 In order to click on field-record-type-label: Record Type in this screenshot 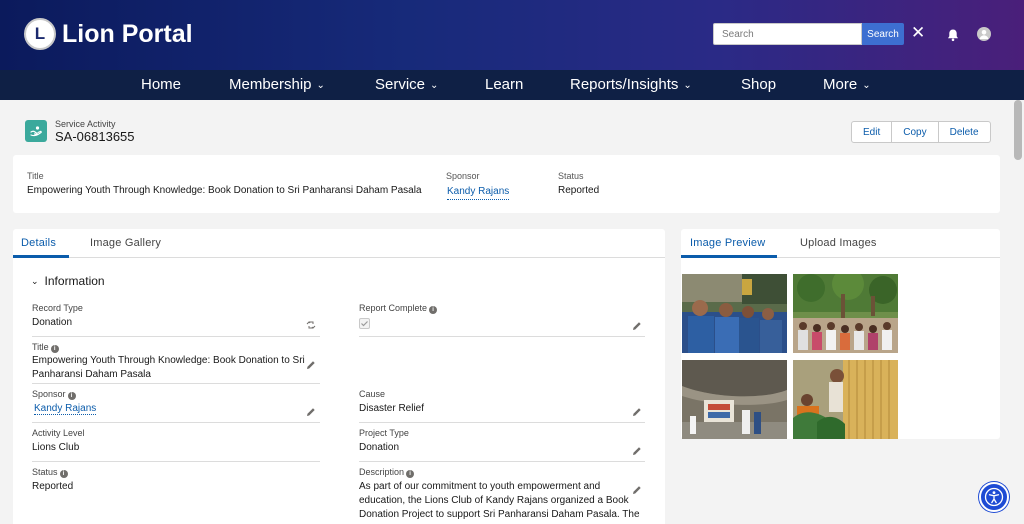, I will do `click(57, 308)`.